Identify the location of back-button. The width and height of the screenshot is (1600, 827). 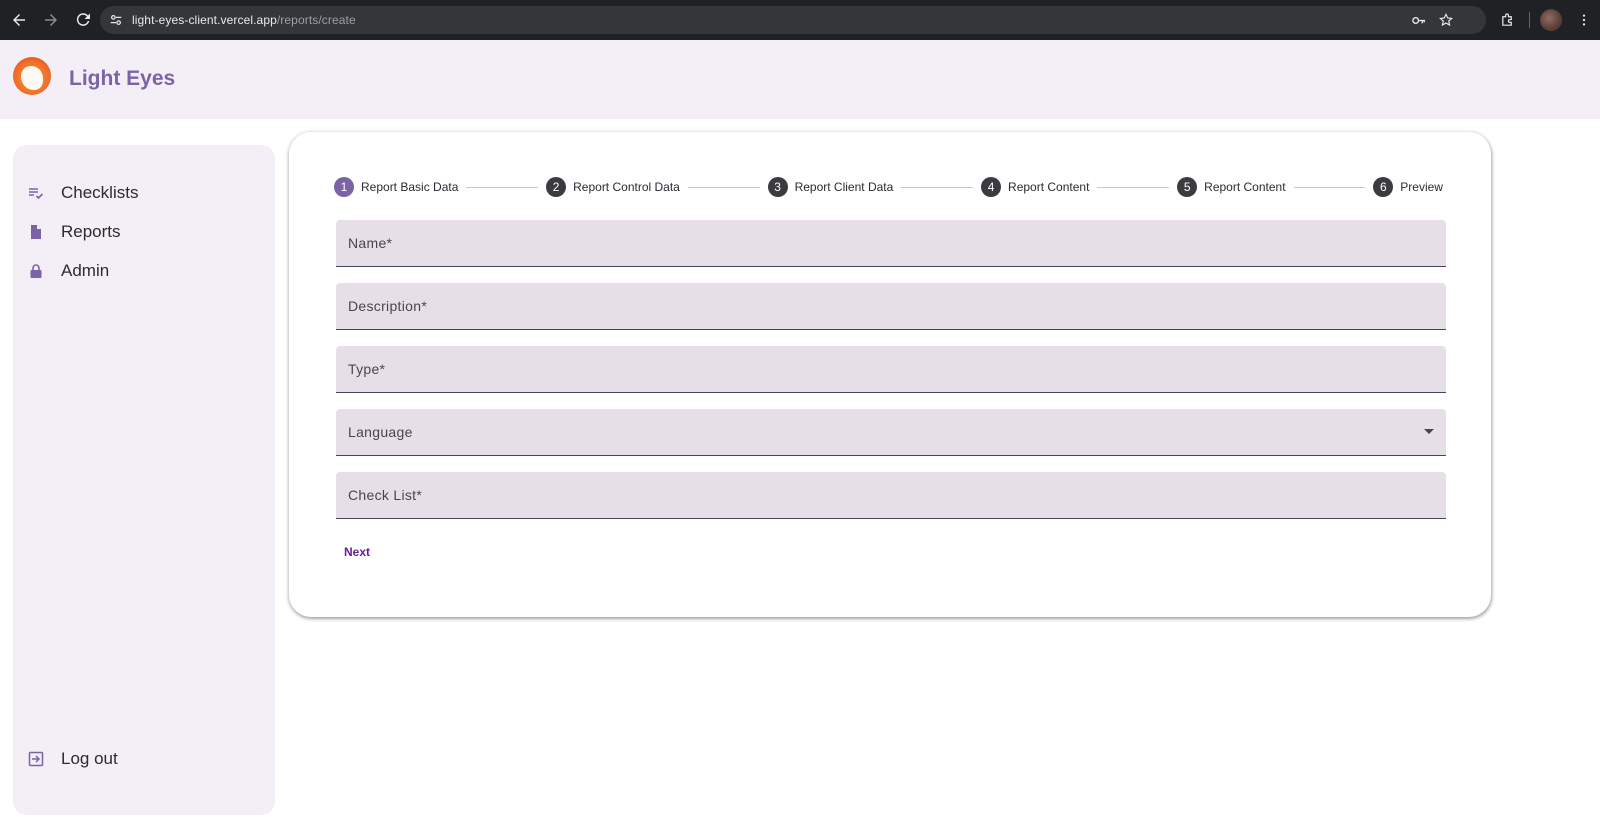
(19, 20).